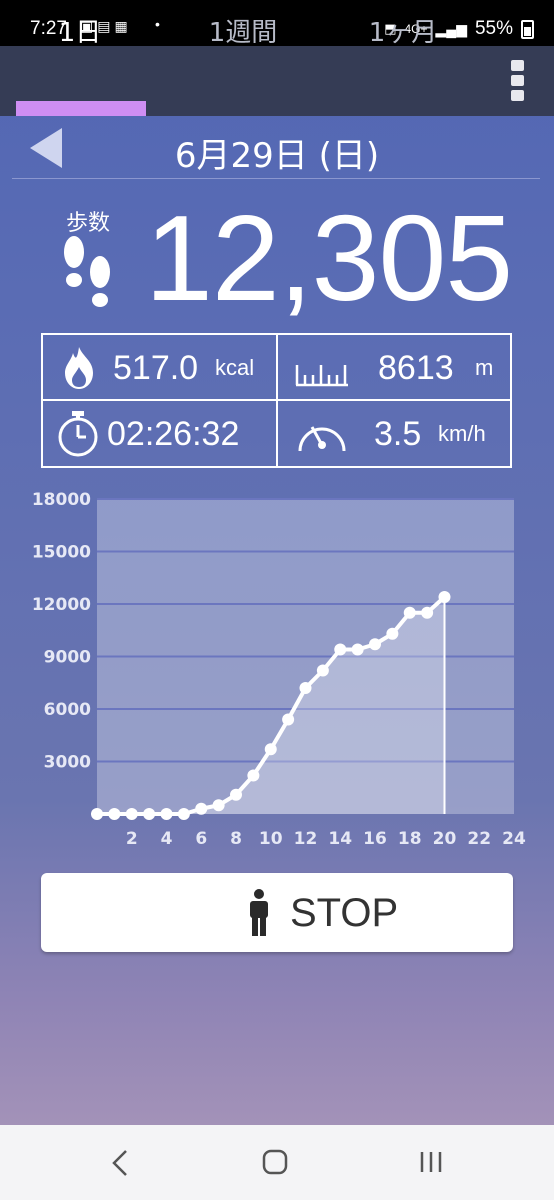 This screenshot has height=1200, width=554. What do you see at coordinates (344, 913) in the screenshot?
I see `stop-button-label: STOP` at bounding box center [344, 913].